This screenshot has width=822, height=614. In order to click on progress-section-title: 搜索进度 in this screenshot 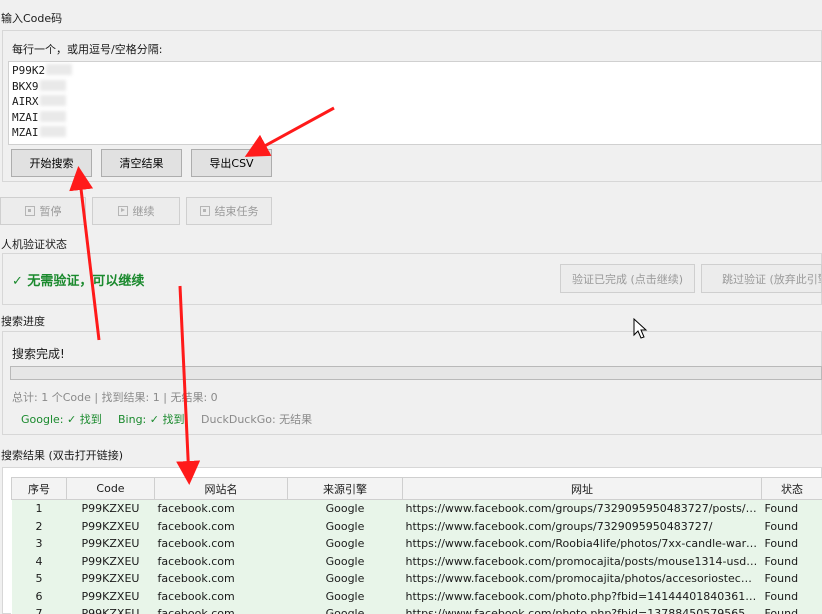, I will do `click(23, 321)`.